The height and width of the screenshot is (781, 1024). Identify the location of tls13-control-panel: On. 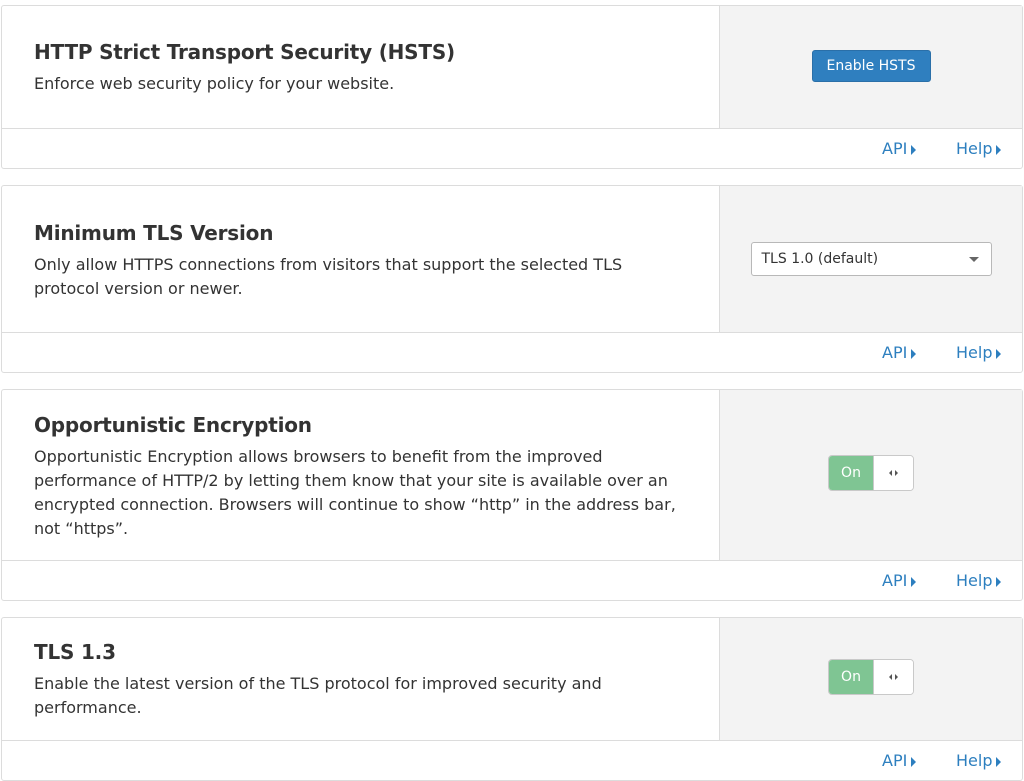
(870, 679).